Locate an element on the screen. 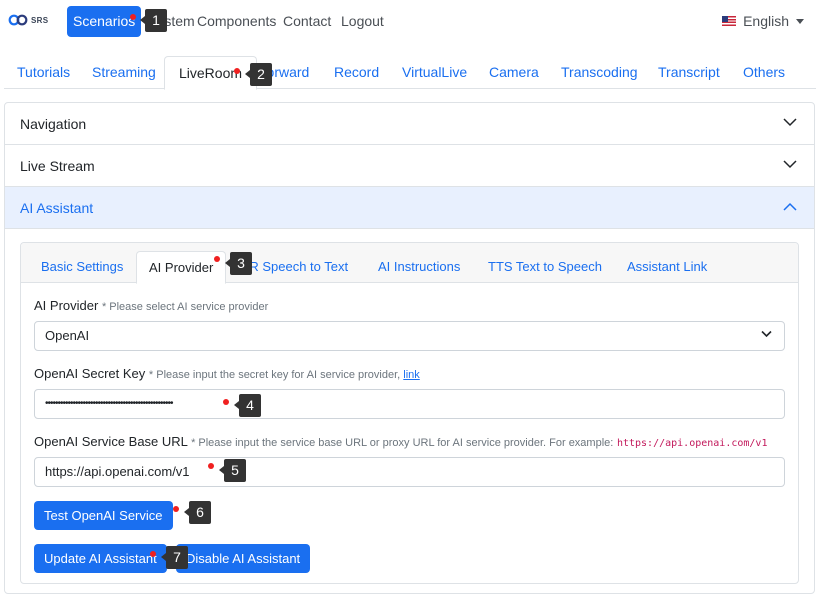 The height and width of the screenshot is (599, 820). marker-badge-4: 4 is located at coordinates (247, 405).